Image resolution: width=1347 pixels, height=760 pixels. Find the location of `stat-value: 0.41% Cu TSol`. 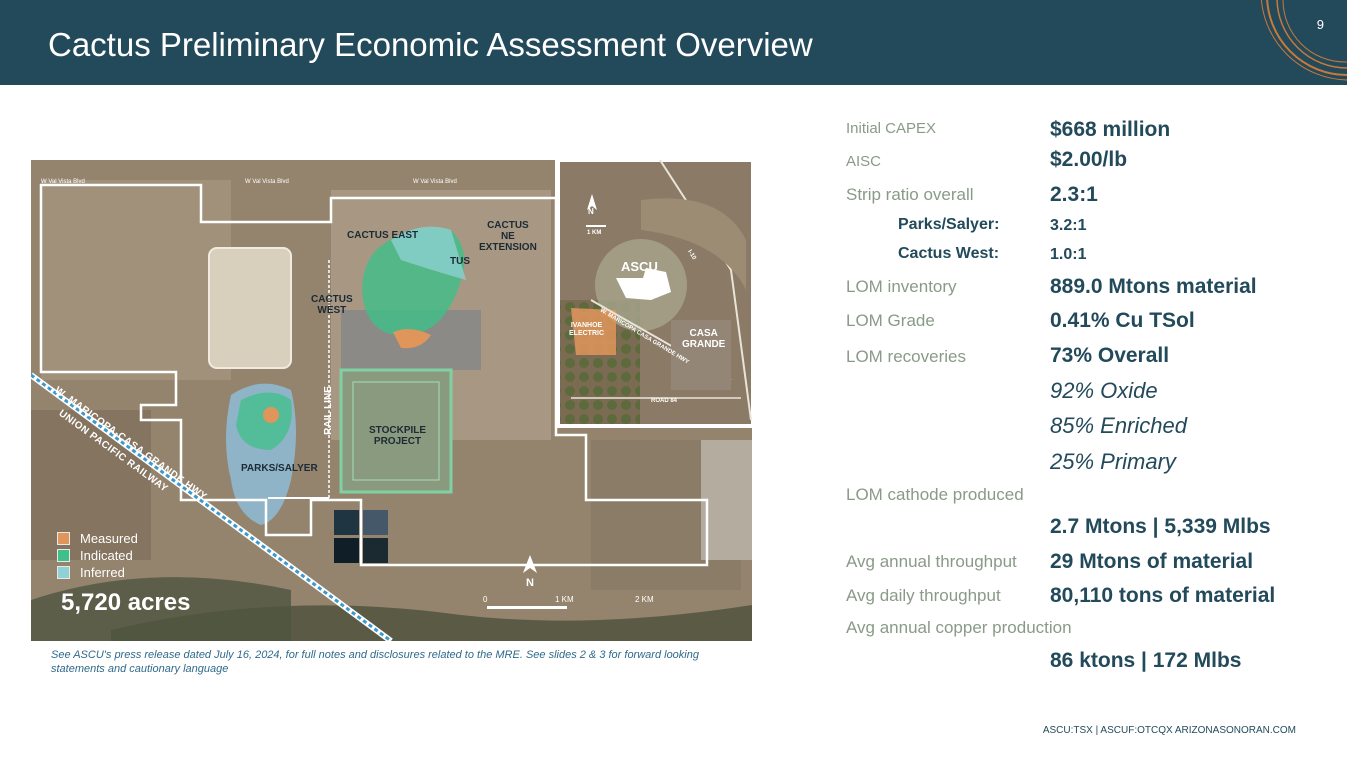

stat-value: 0.41% Cu TSol is located at coordinates (1122, 320).